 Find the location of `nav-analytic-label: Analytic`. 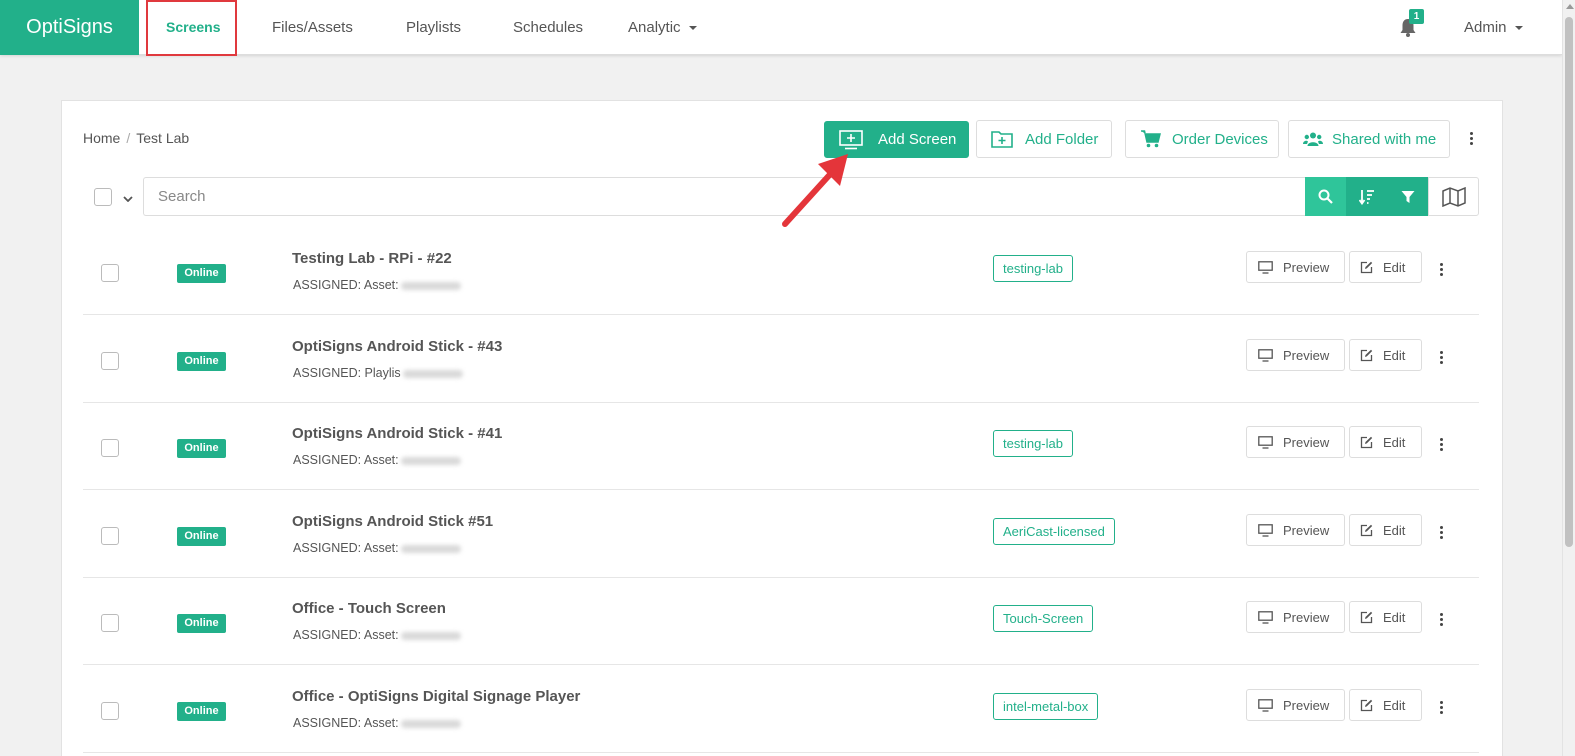

nav-analytic-label: Analytic is located at coordinates (654, 27).